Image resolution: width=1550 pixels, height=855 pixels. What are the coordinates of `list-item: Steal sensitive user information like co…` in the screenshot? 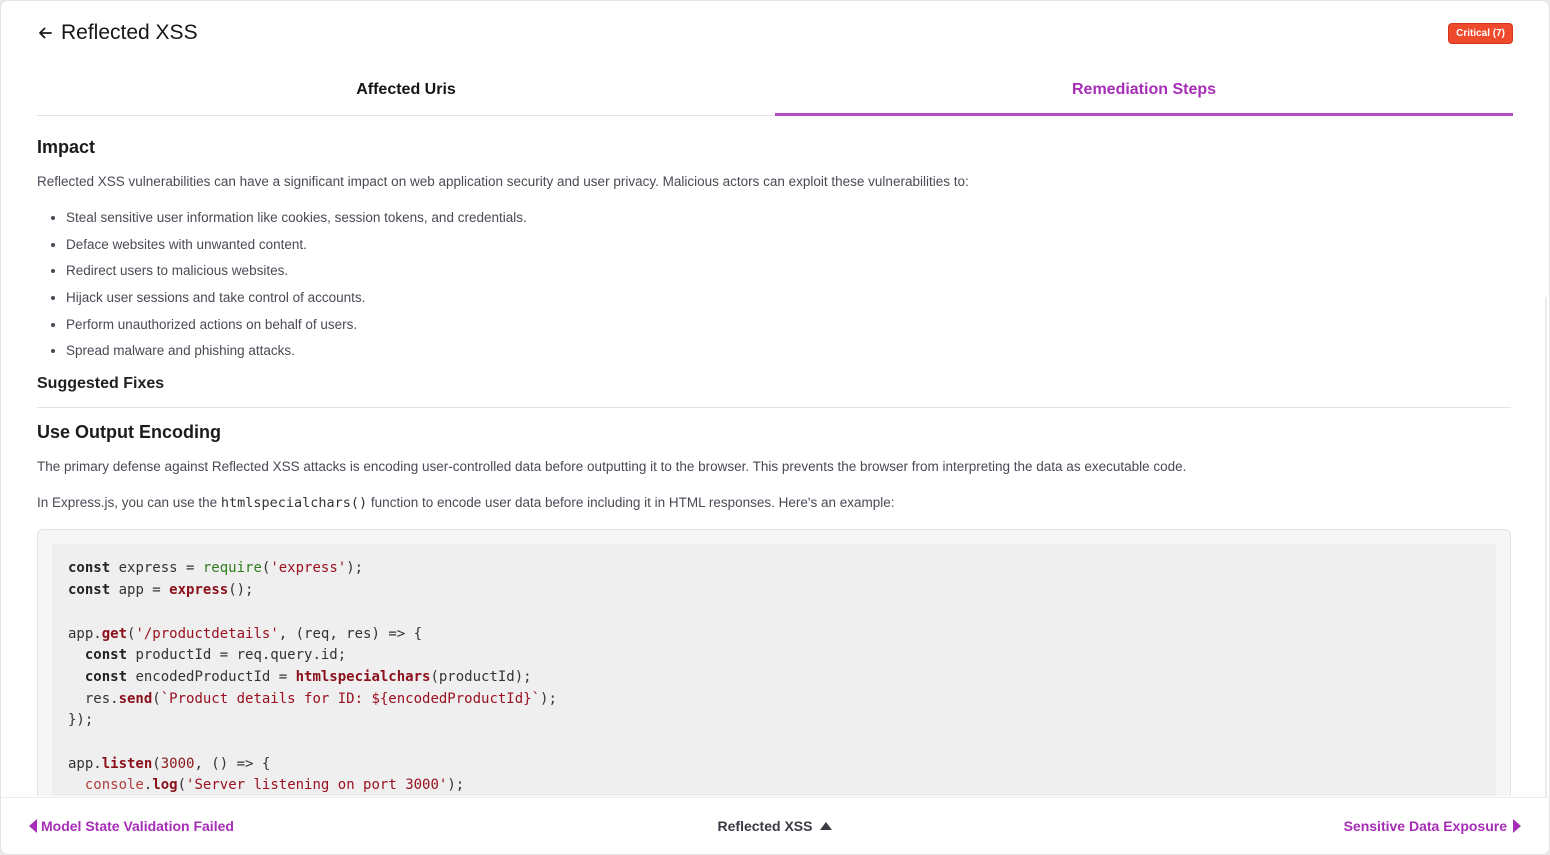 It's located at (788, 218).